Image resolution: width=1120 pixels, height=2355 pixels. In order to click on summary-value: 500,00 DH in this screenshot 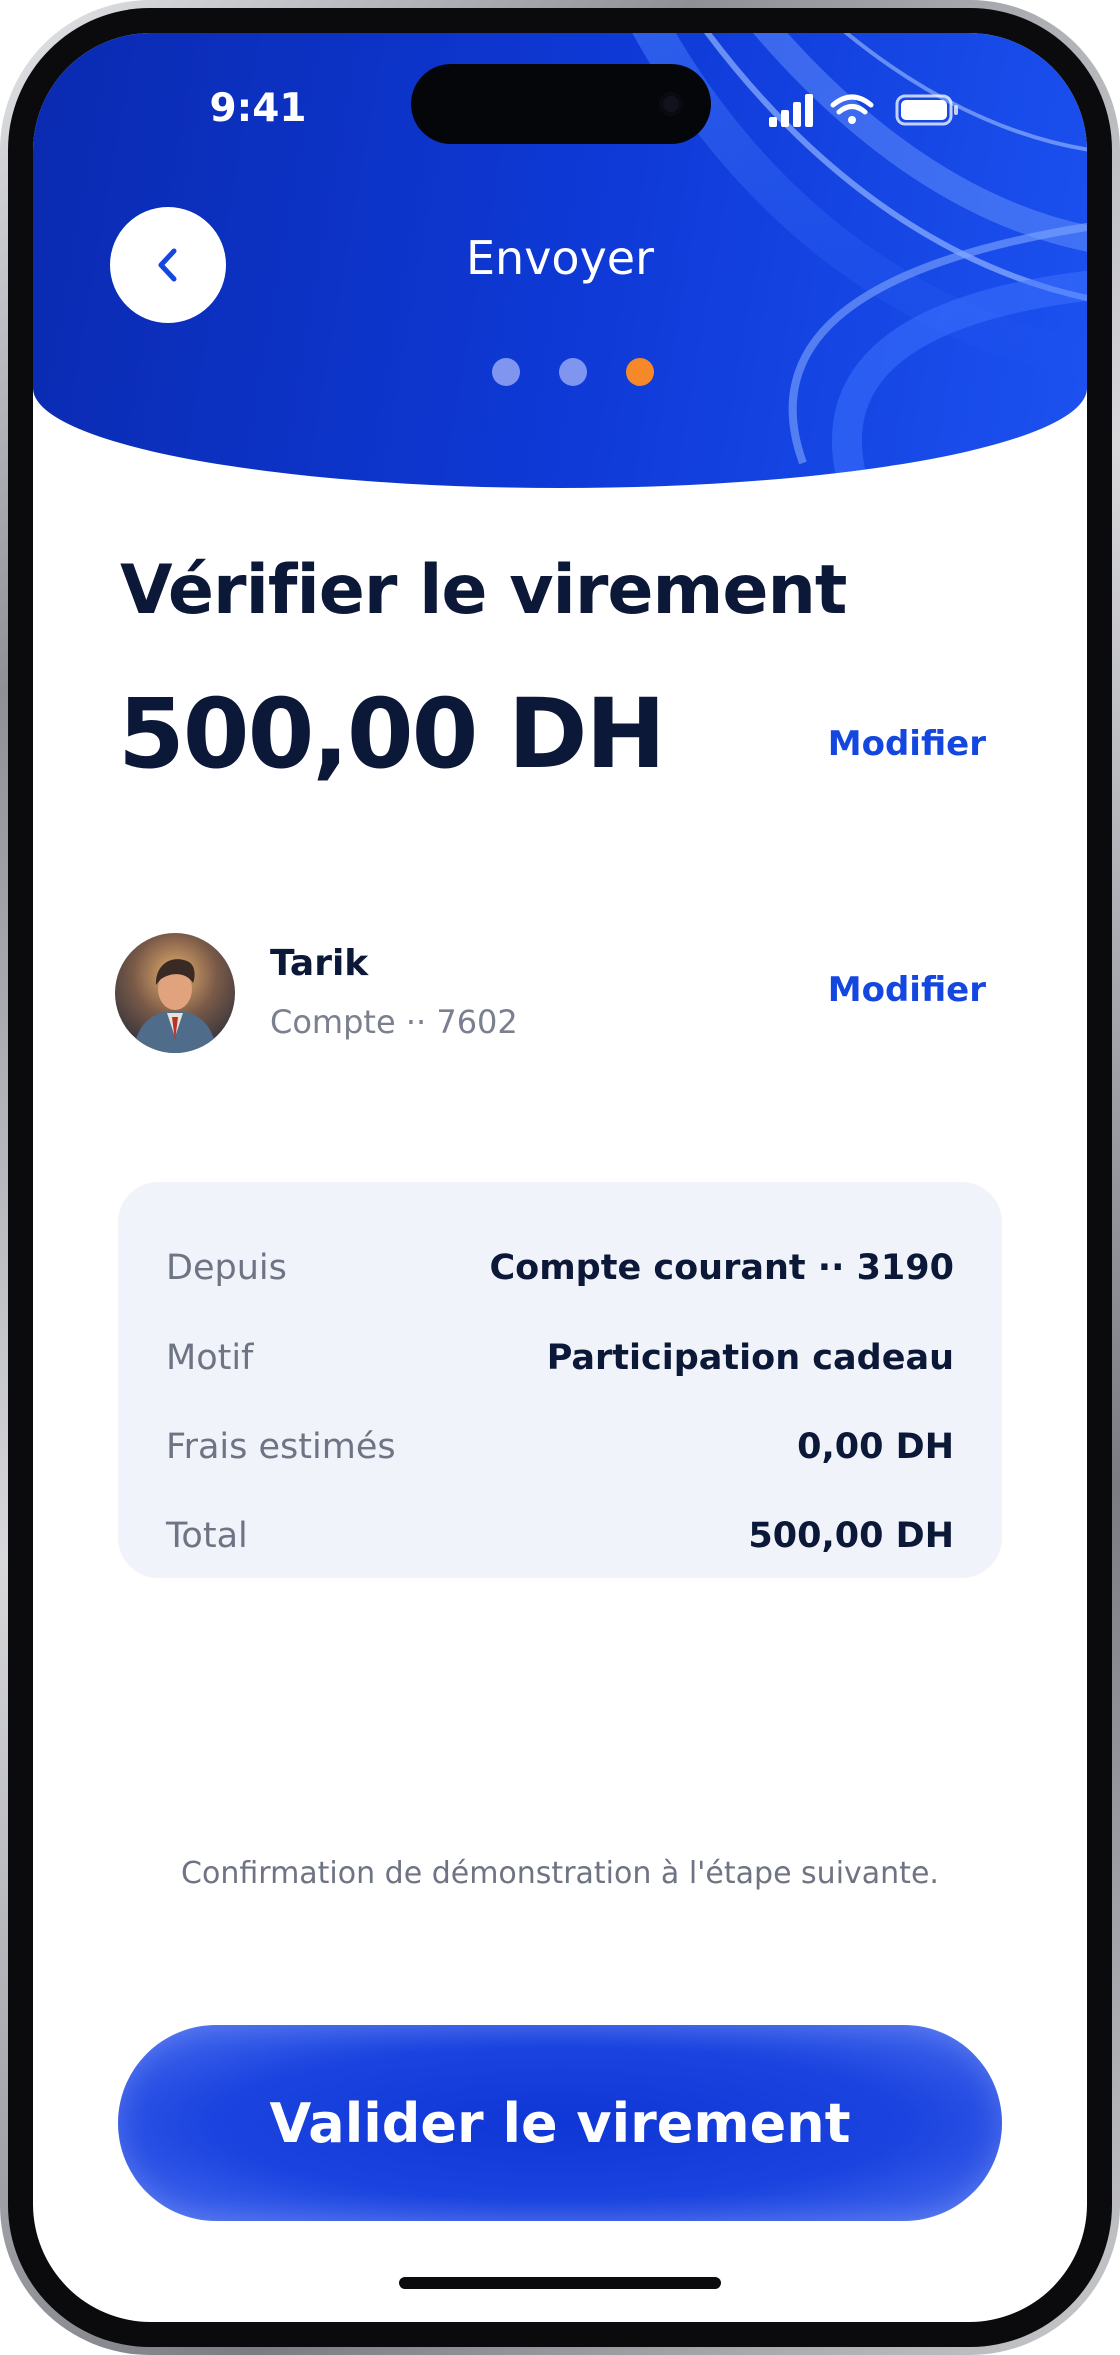, I will do `click(851, 1536)`.